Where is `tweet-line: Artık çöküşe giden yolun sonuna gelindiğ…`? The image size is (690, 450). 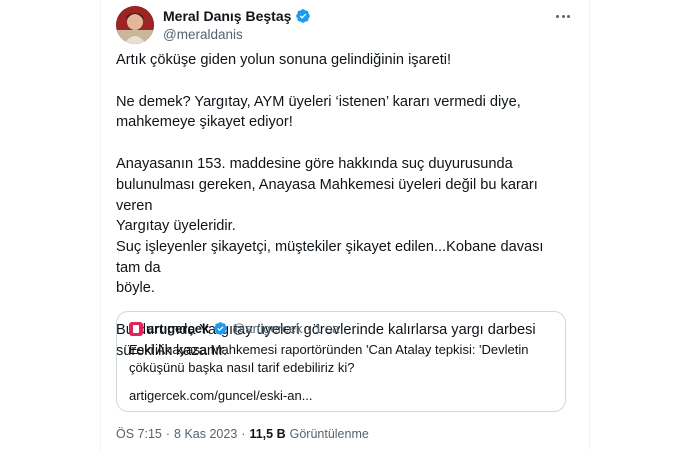
tweet-line: Artık çöküşe giden yolun sonuna gelindiğ… is located at coordinates (284, 60).